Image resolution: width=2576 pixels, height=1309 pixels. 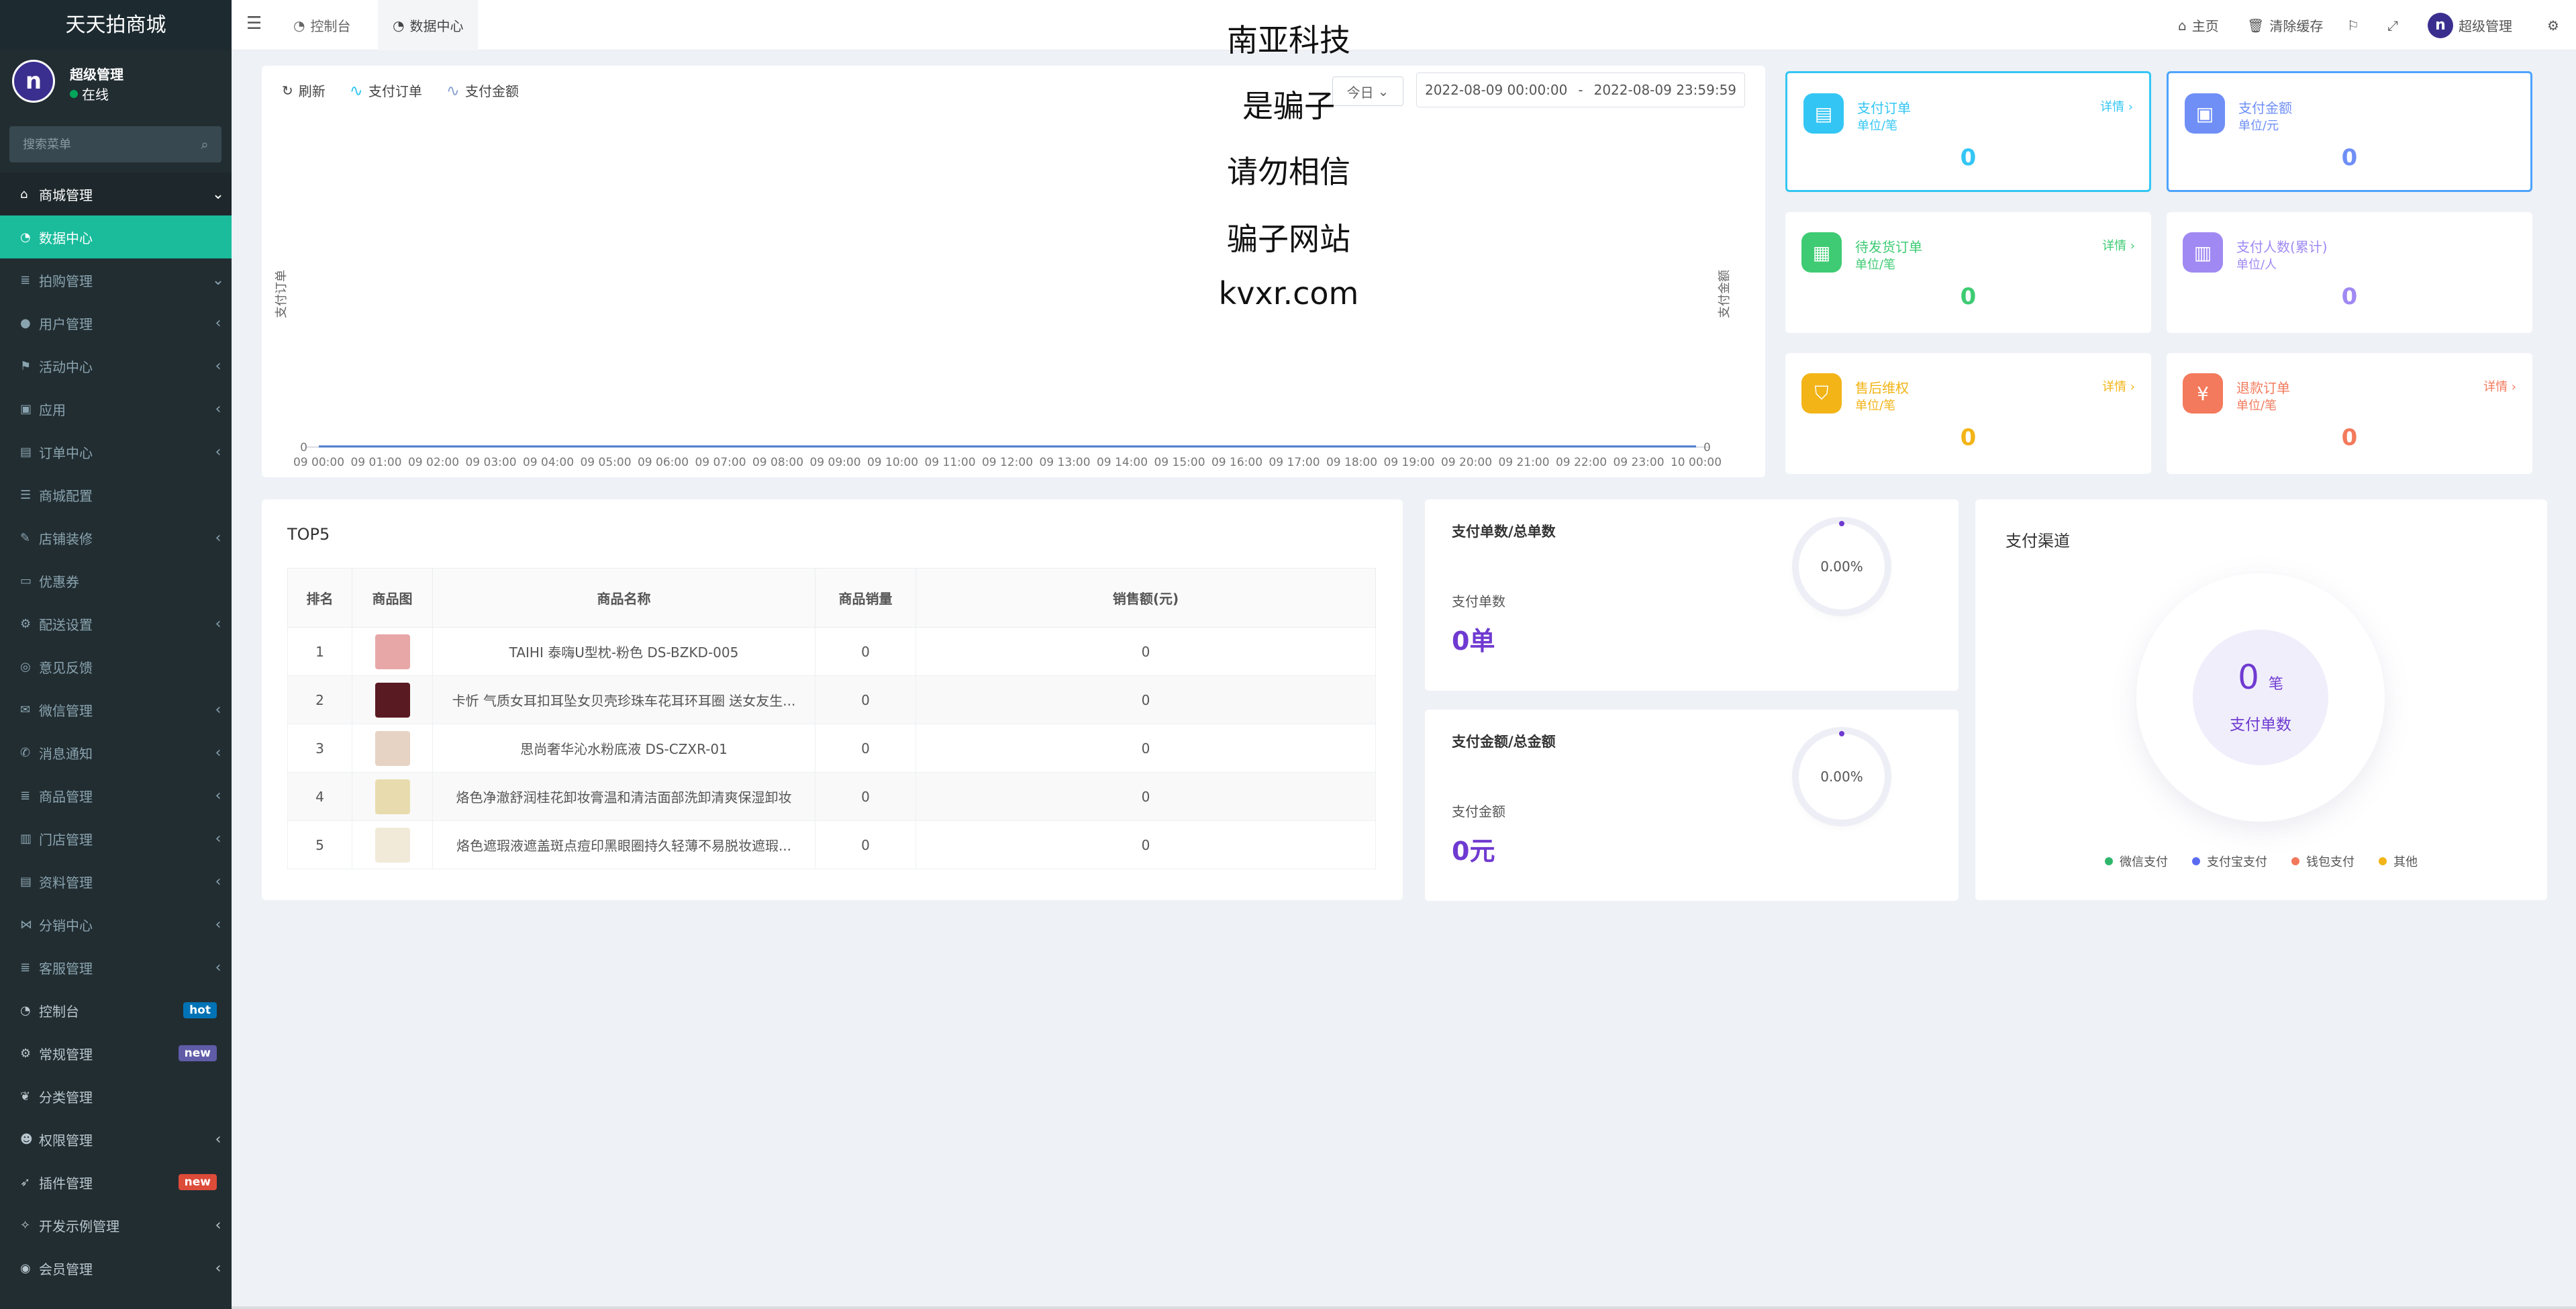 I want to click on x-tick-label: 09 13:00, so click(x=1064, y=462).